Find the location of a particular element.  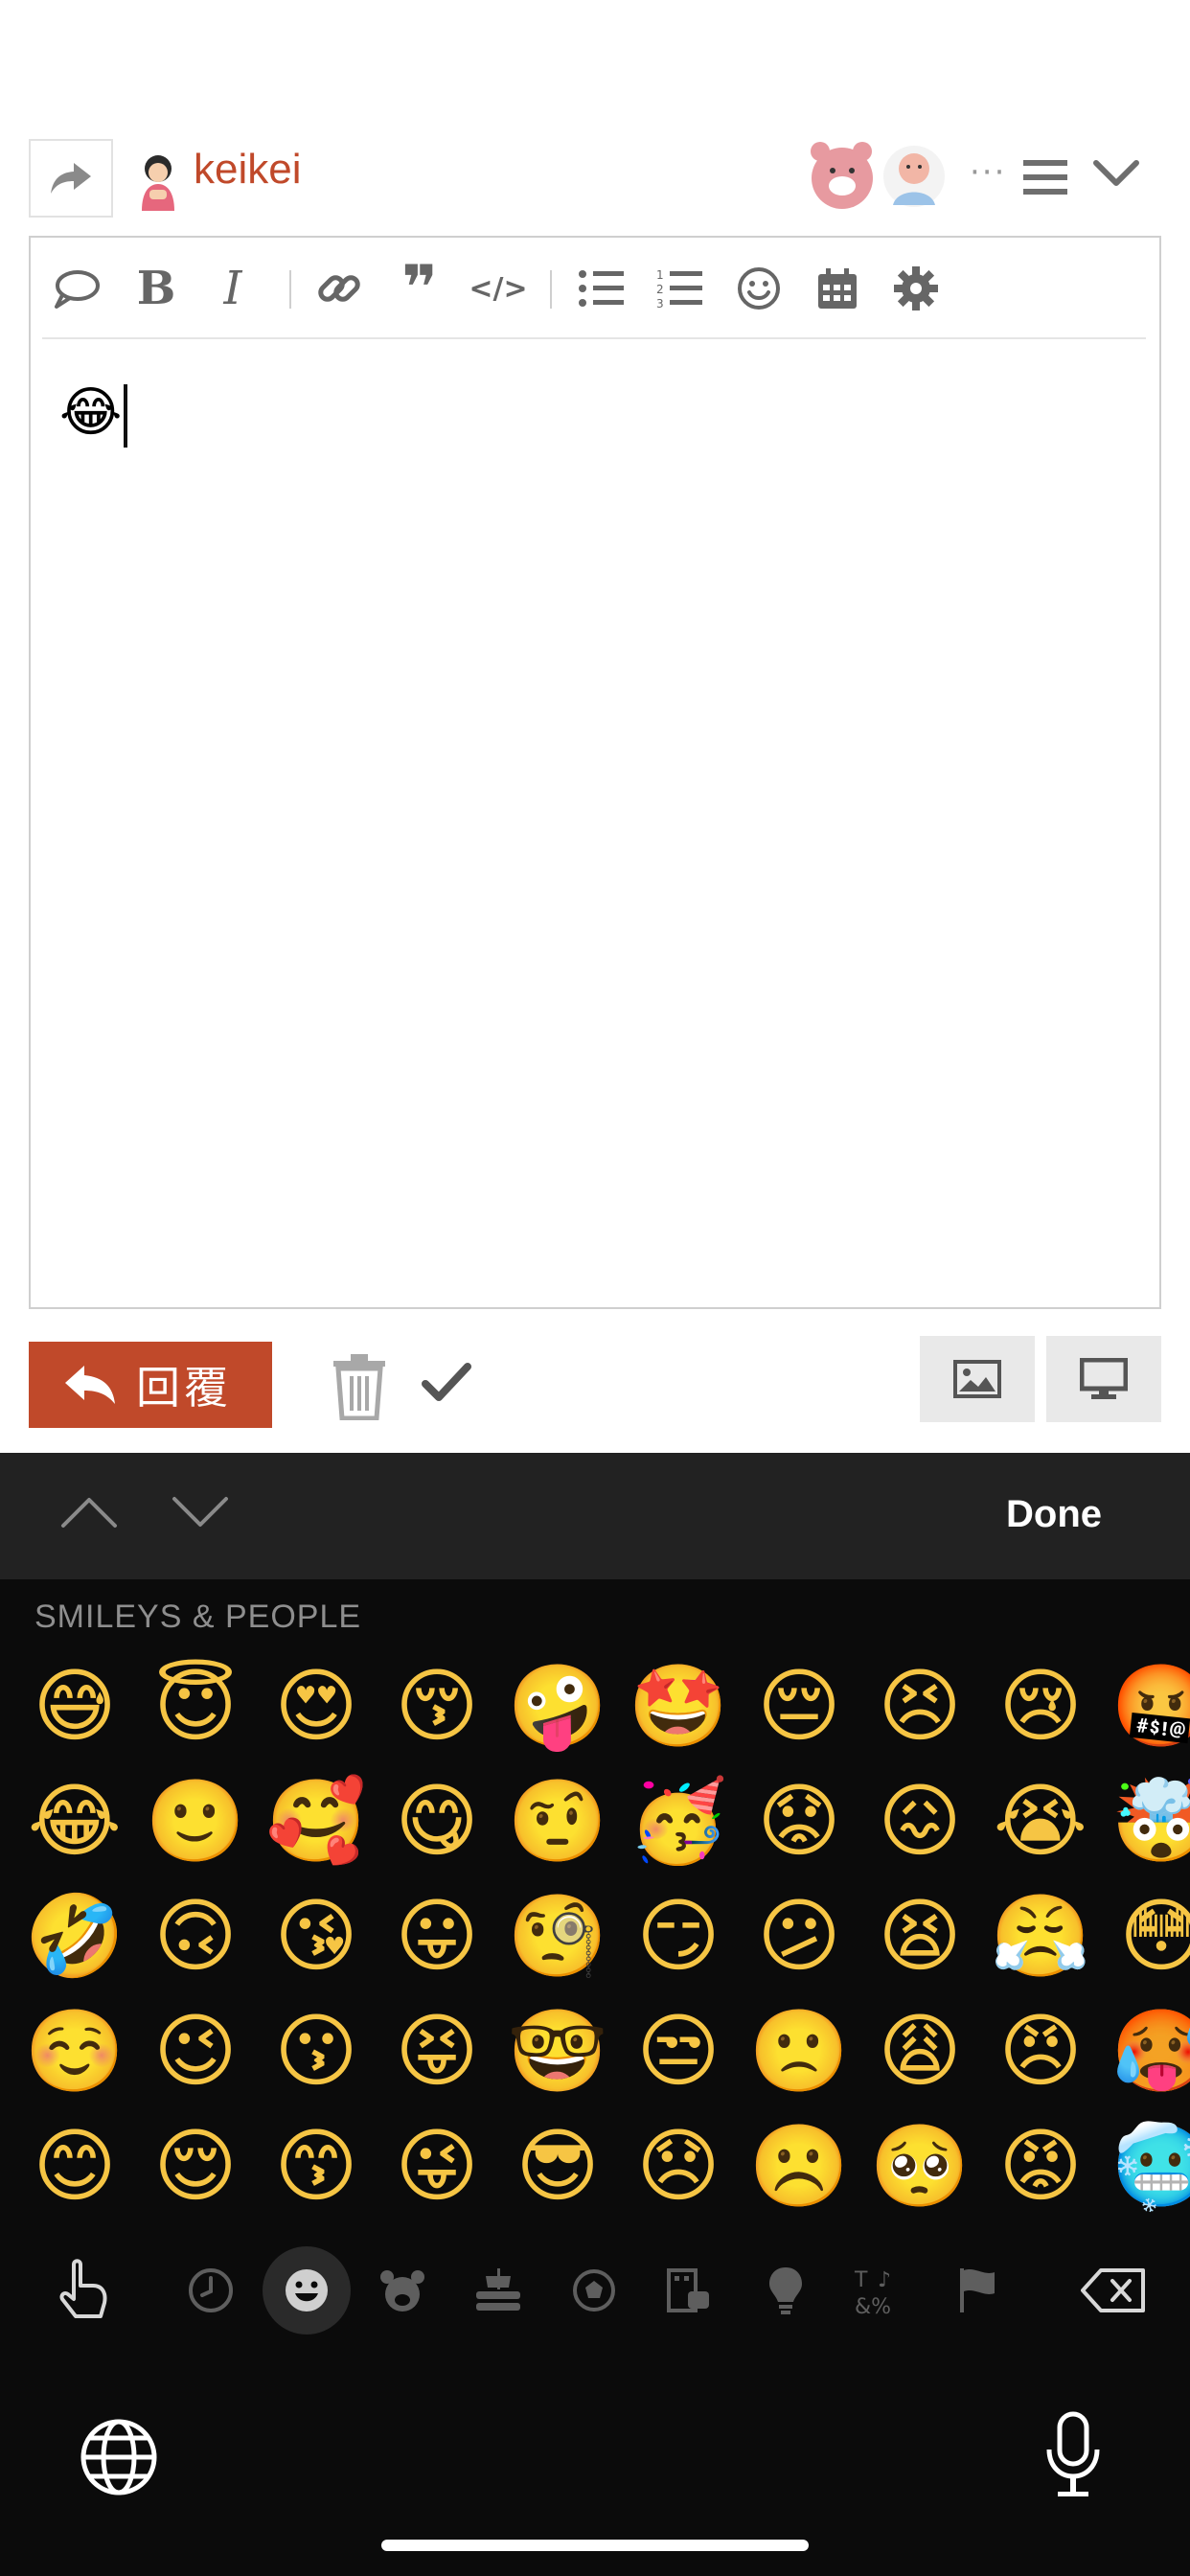

gear-icon is located at coordinates (916, 288).